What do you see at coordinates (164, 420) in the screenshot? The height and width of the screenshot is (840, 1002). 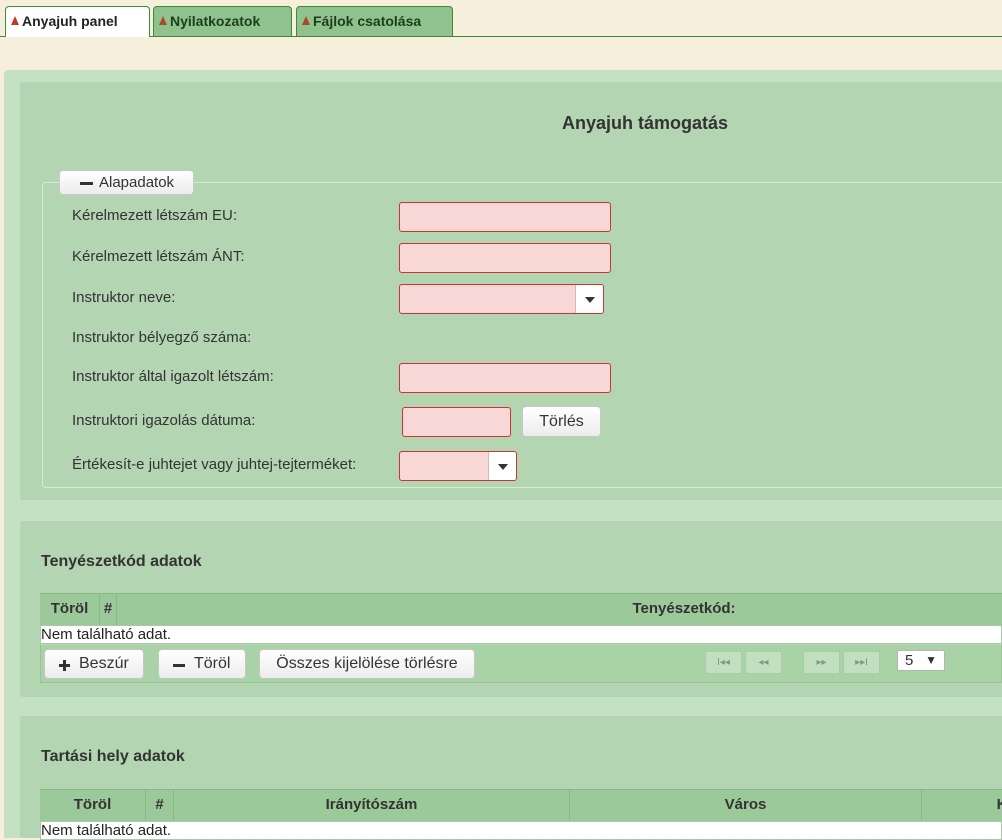 I see `instructor-cert-date-label: Instruktori igazolás dátuma:` at bounding box center [164, 420].